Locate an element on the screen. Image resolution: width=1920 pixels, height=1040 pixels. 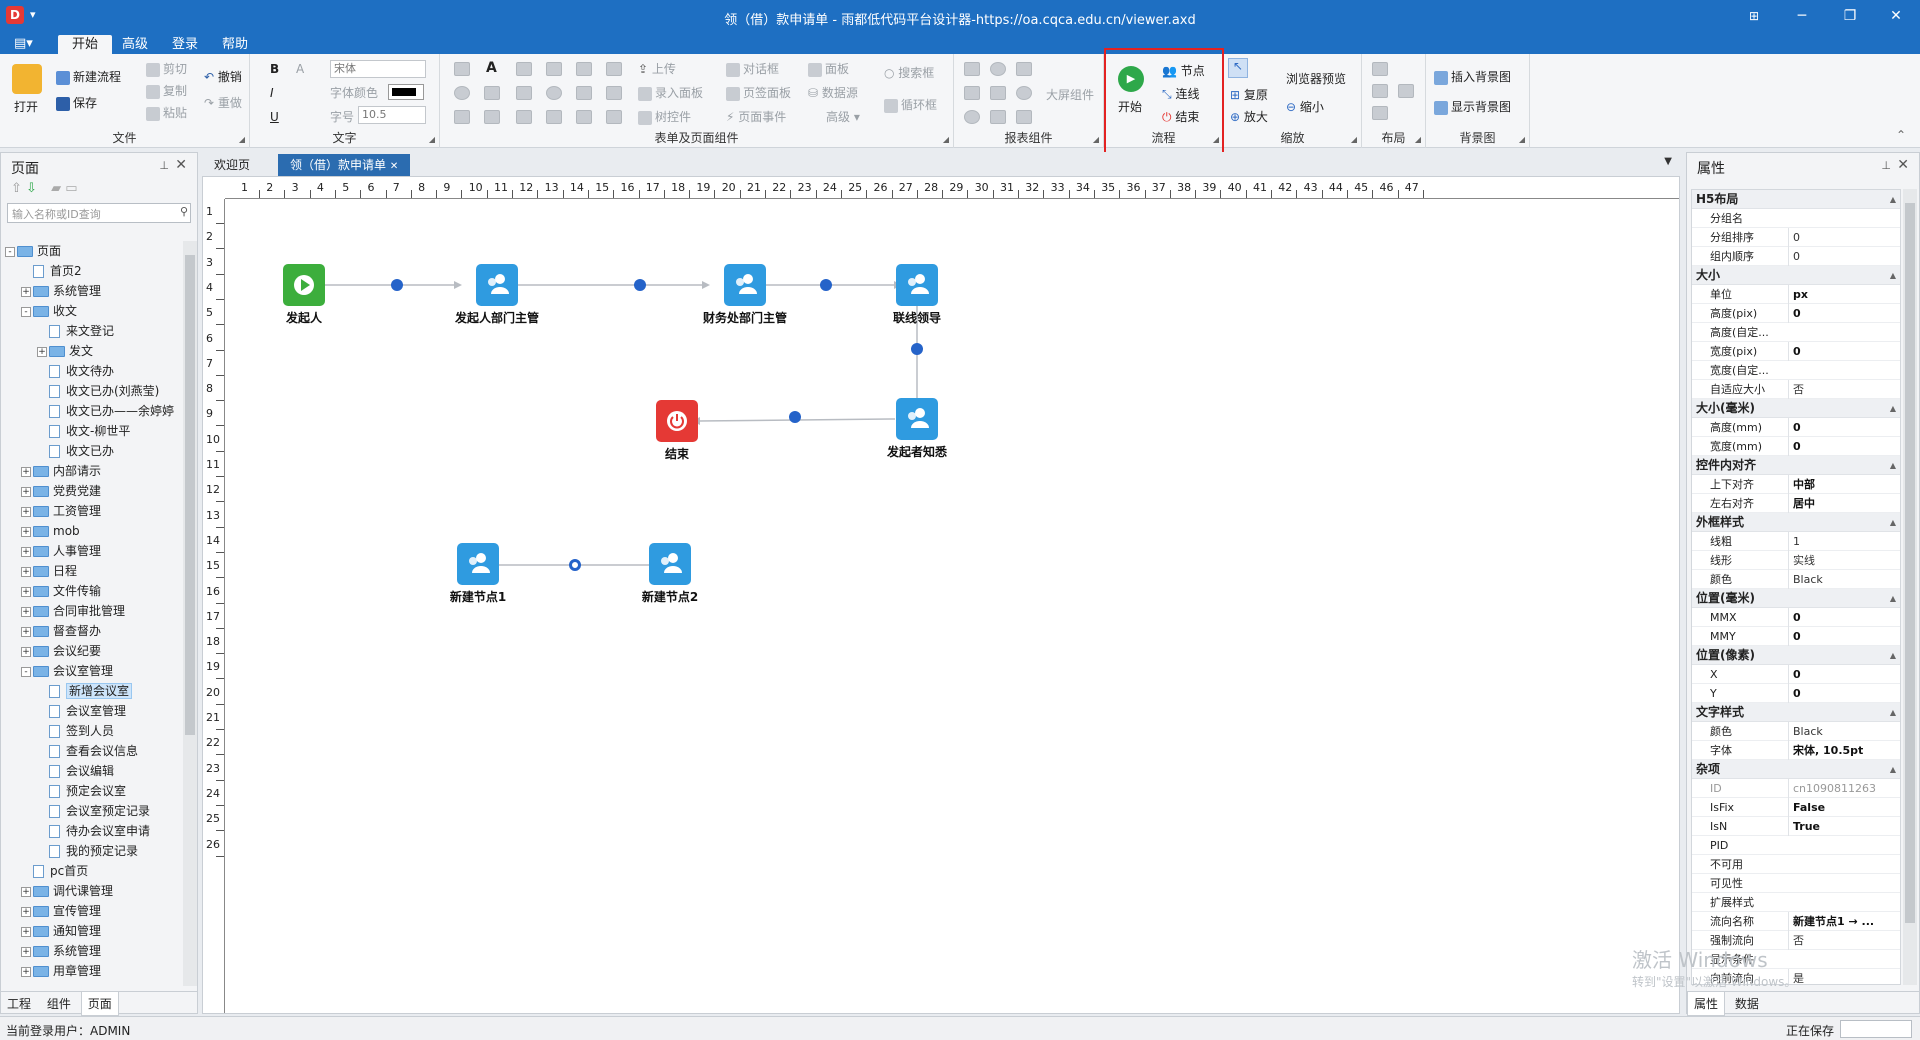
property-value: 中部 is located at coordinates (1844, 484).